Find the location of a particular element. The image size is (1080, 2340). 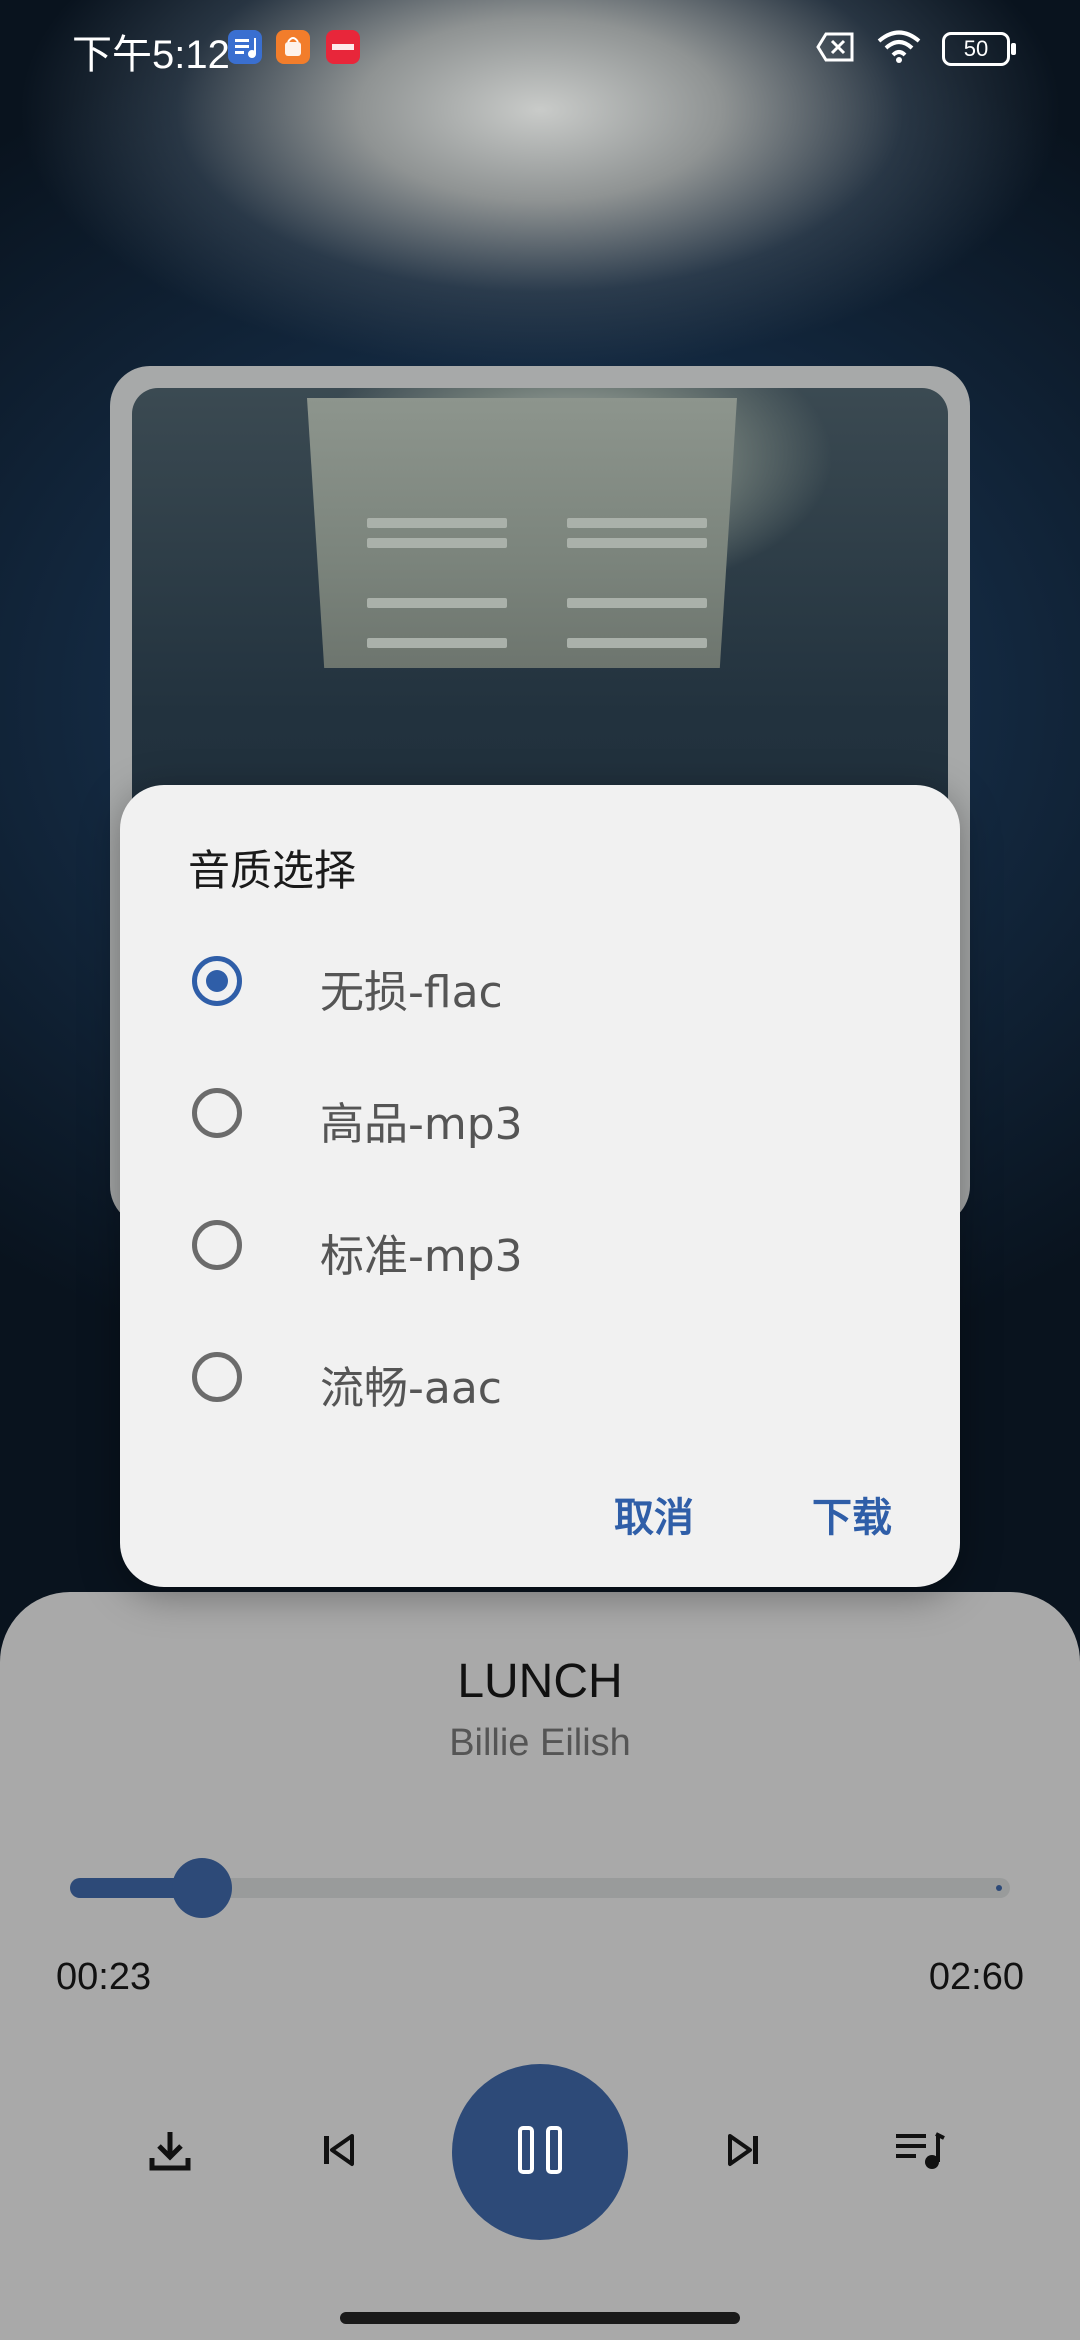

home-indicator is located at coordinates (540, 2318).